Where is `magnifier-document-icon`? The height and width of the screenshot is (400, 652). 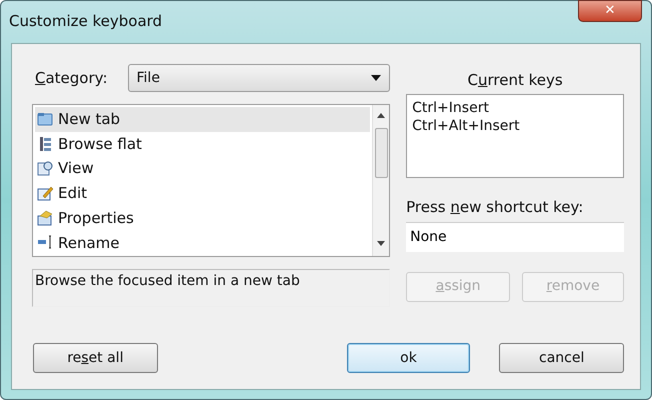
magnifier-document-icon is located at coordinates (45, 169).